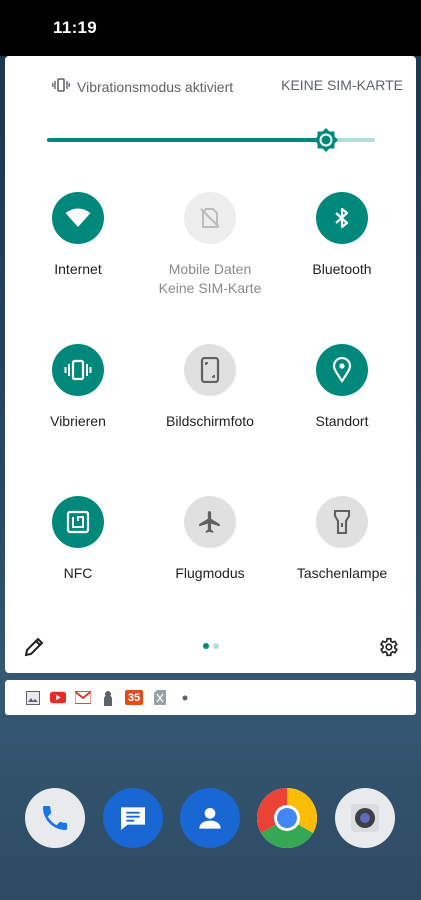 Image resolution: width=421 pixels, height=900 pixels. Describe the element at coordinates (134, 697) in the screenshot. I see `calendar-icon: 35` at that location.